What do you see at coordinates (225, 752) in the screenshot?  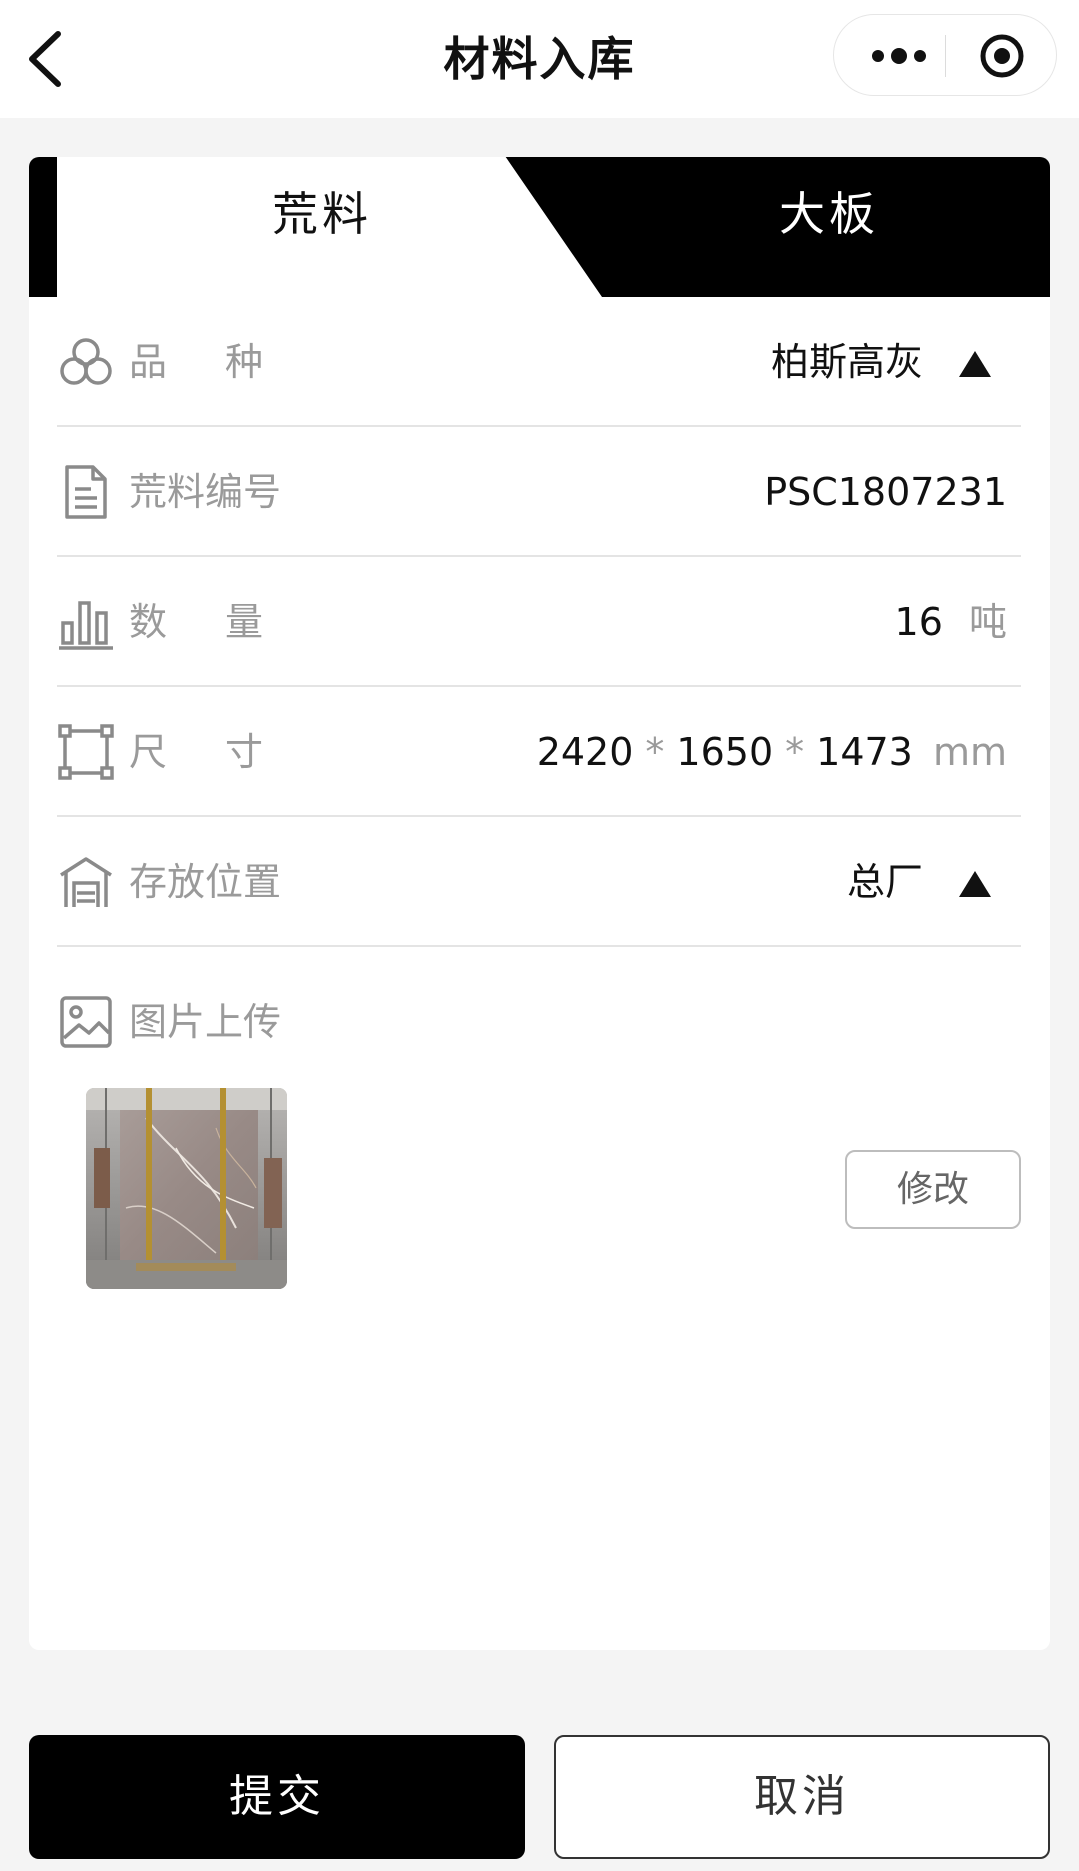 I see `size-label: 尺寸` at bounding box center [225, 752].